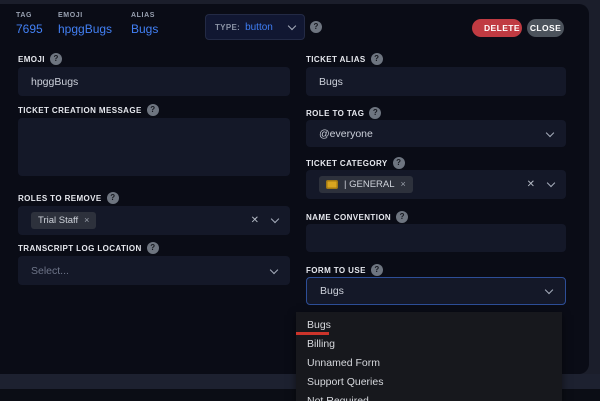 The image size is (600, 401). I want to click on ticket-emoji-icon, so click(332, 184).